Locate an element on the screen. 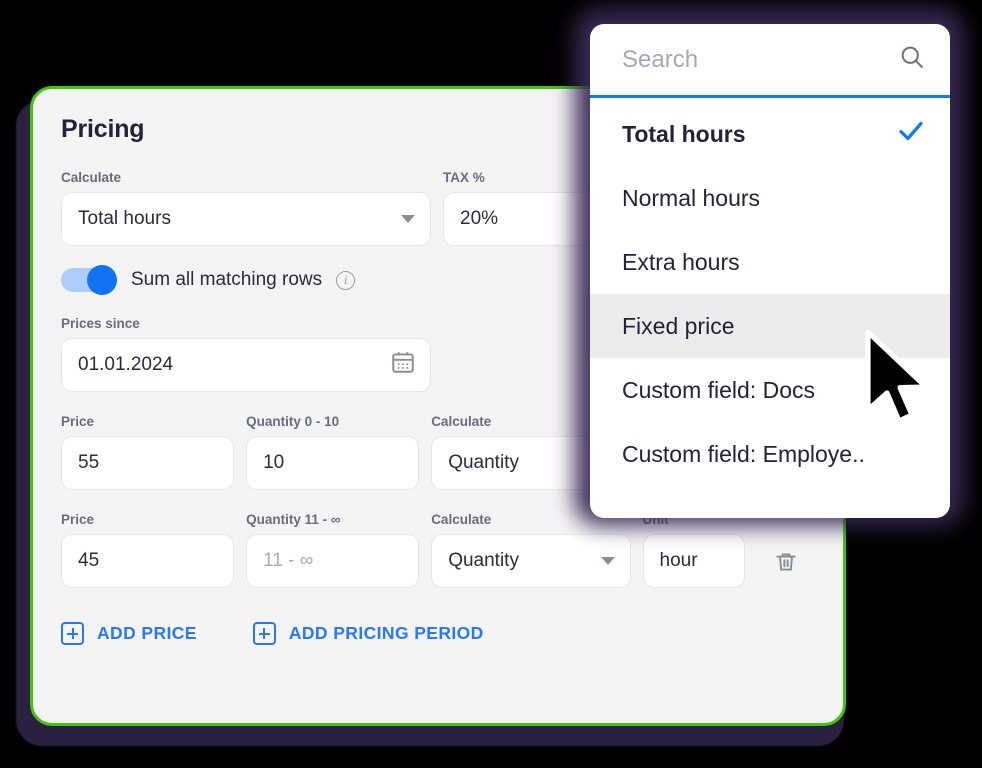  calendar-icon is located at coordinates (403, 365).